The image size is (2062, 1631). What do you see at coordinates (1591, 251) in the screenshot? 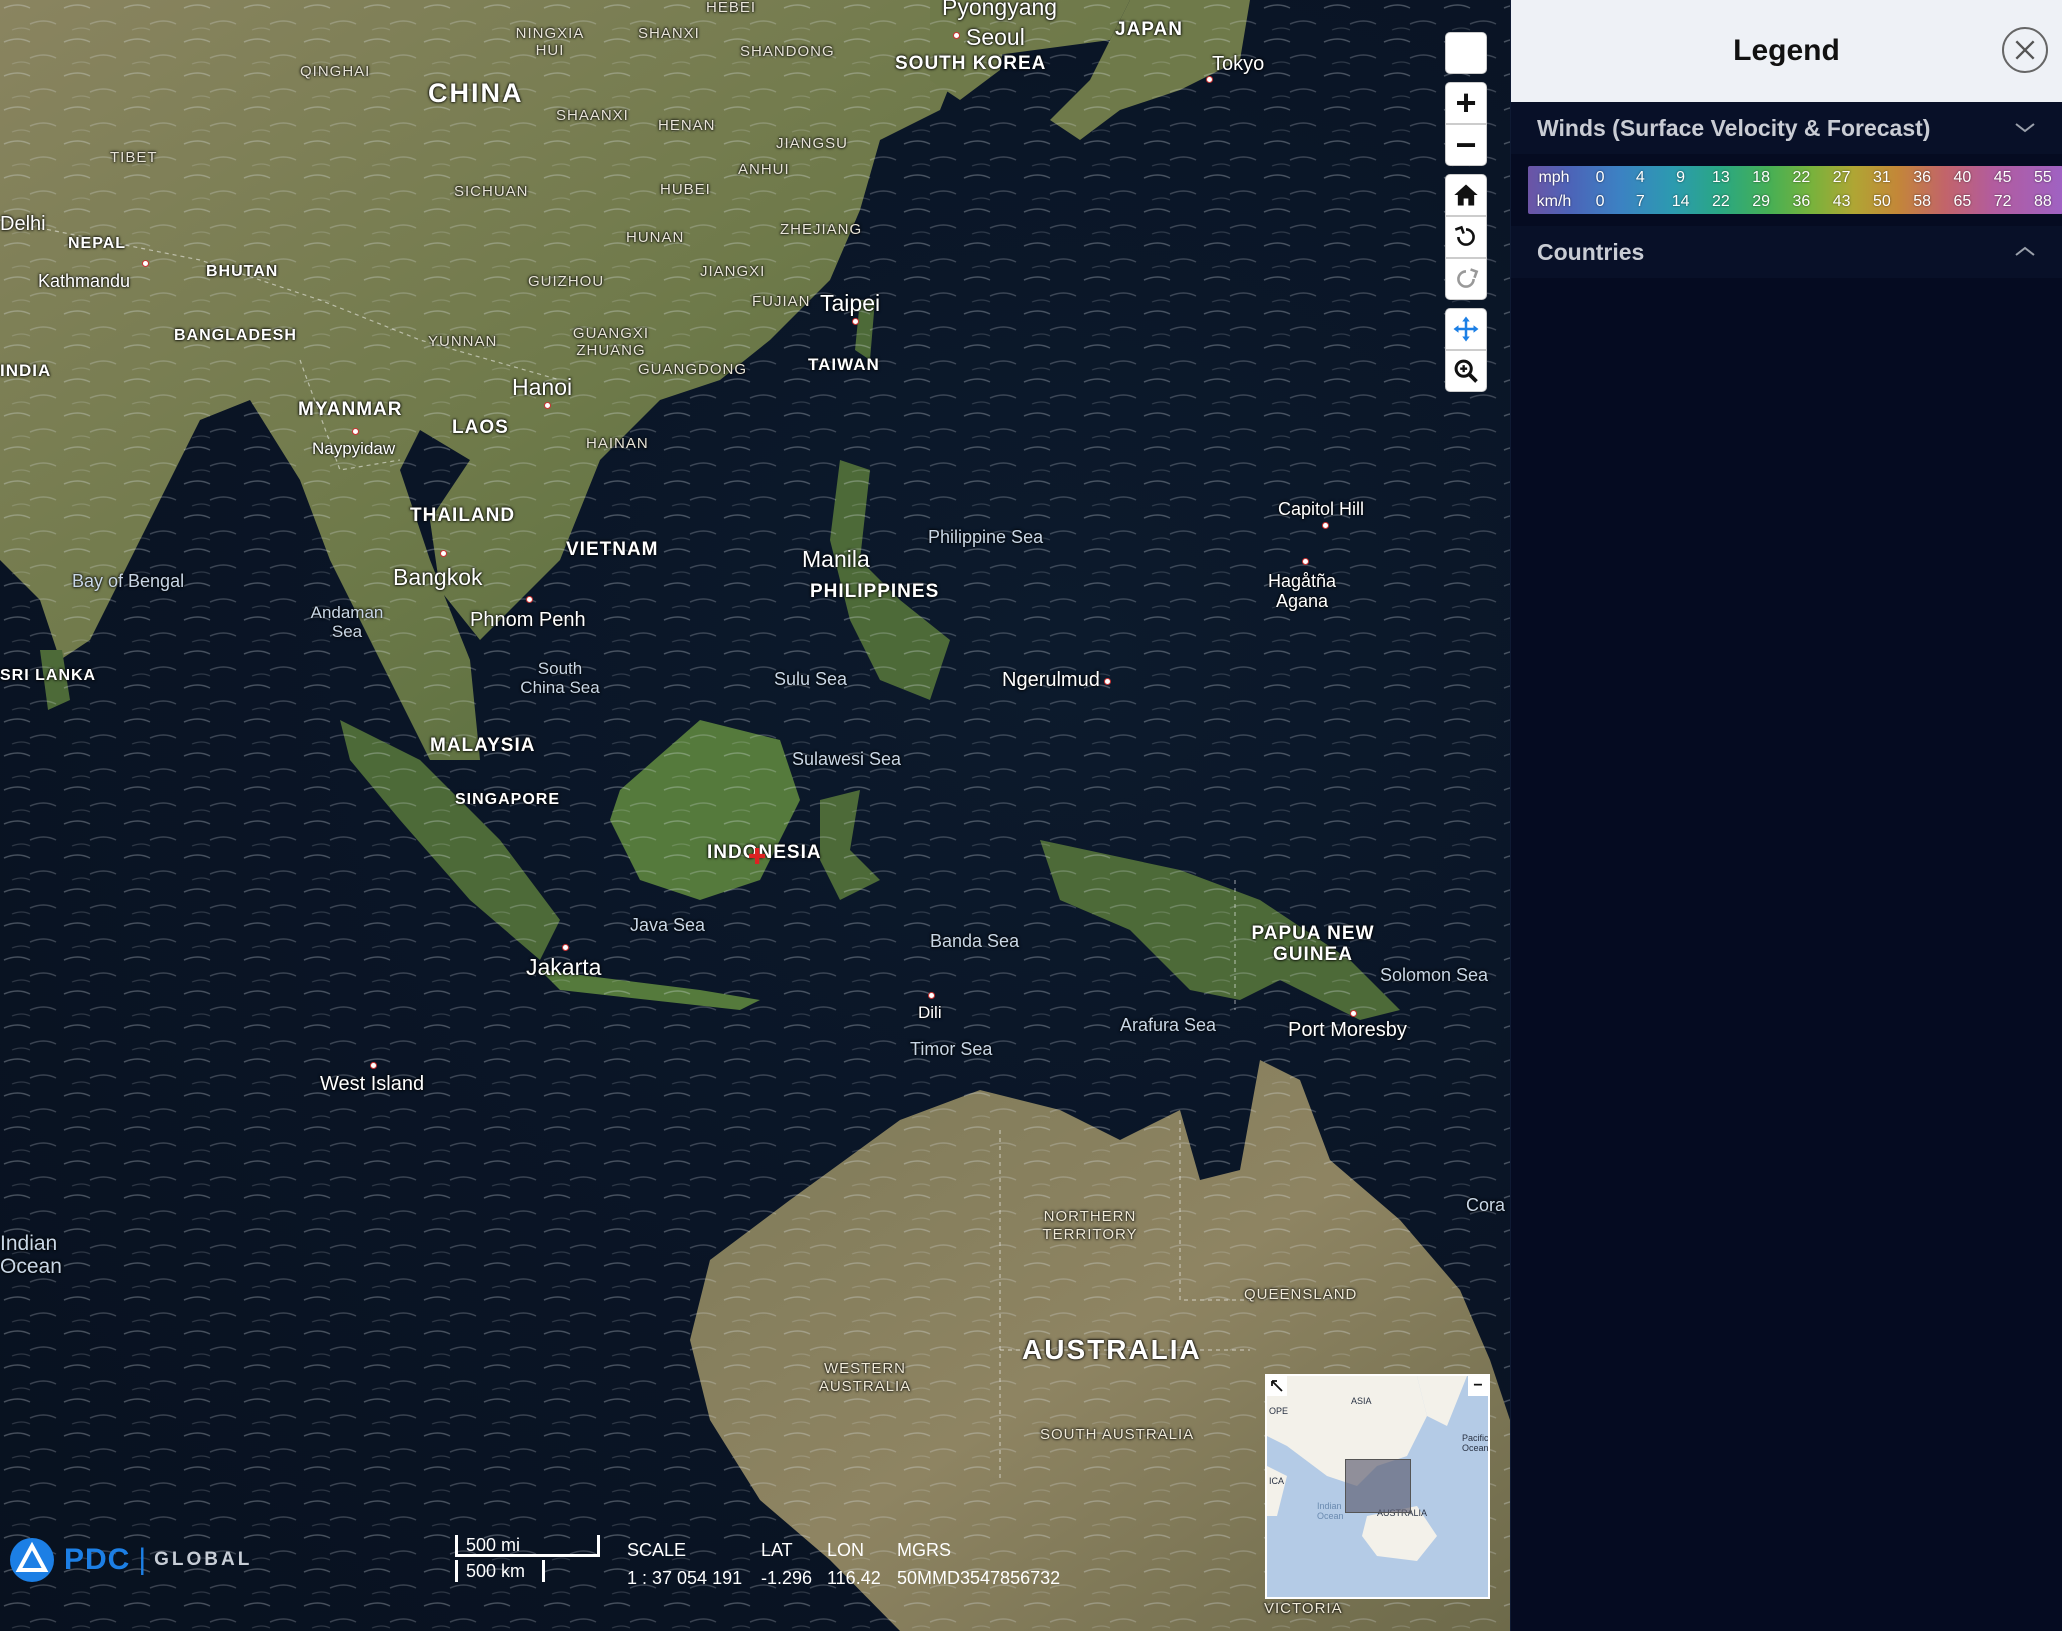
I see `legend-section-title: Countries` at bounding box center [1591, 251].